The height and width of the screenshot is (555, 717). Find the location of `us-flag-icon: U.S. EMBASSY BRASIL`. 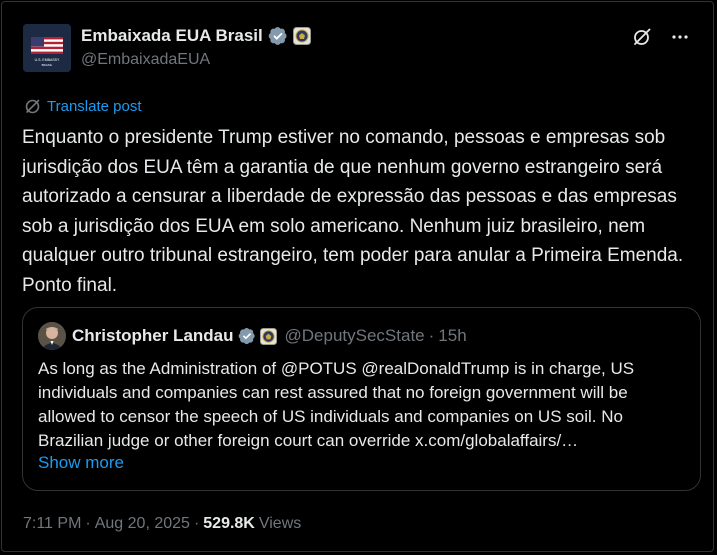

us-flag-icon: U.S. EMBASSY BRASIL is located at coordinates (47, 48).